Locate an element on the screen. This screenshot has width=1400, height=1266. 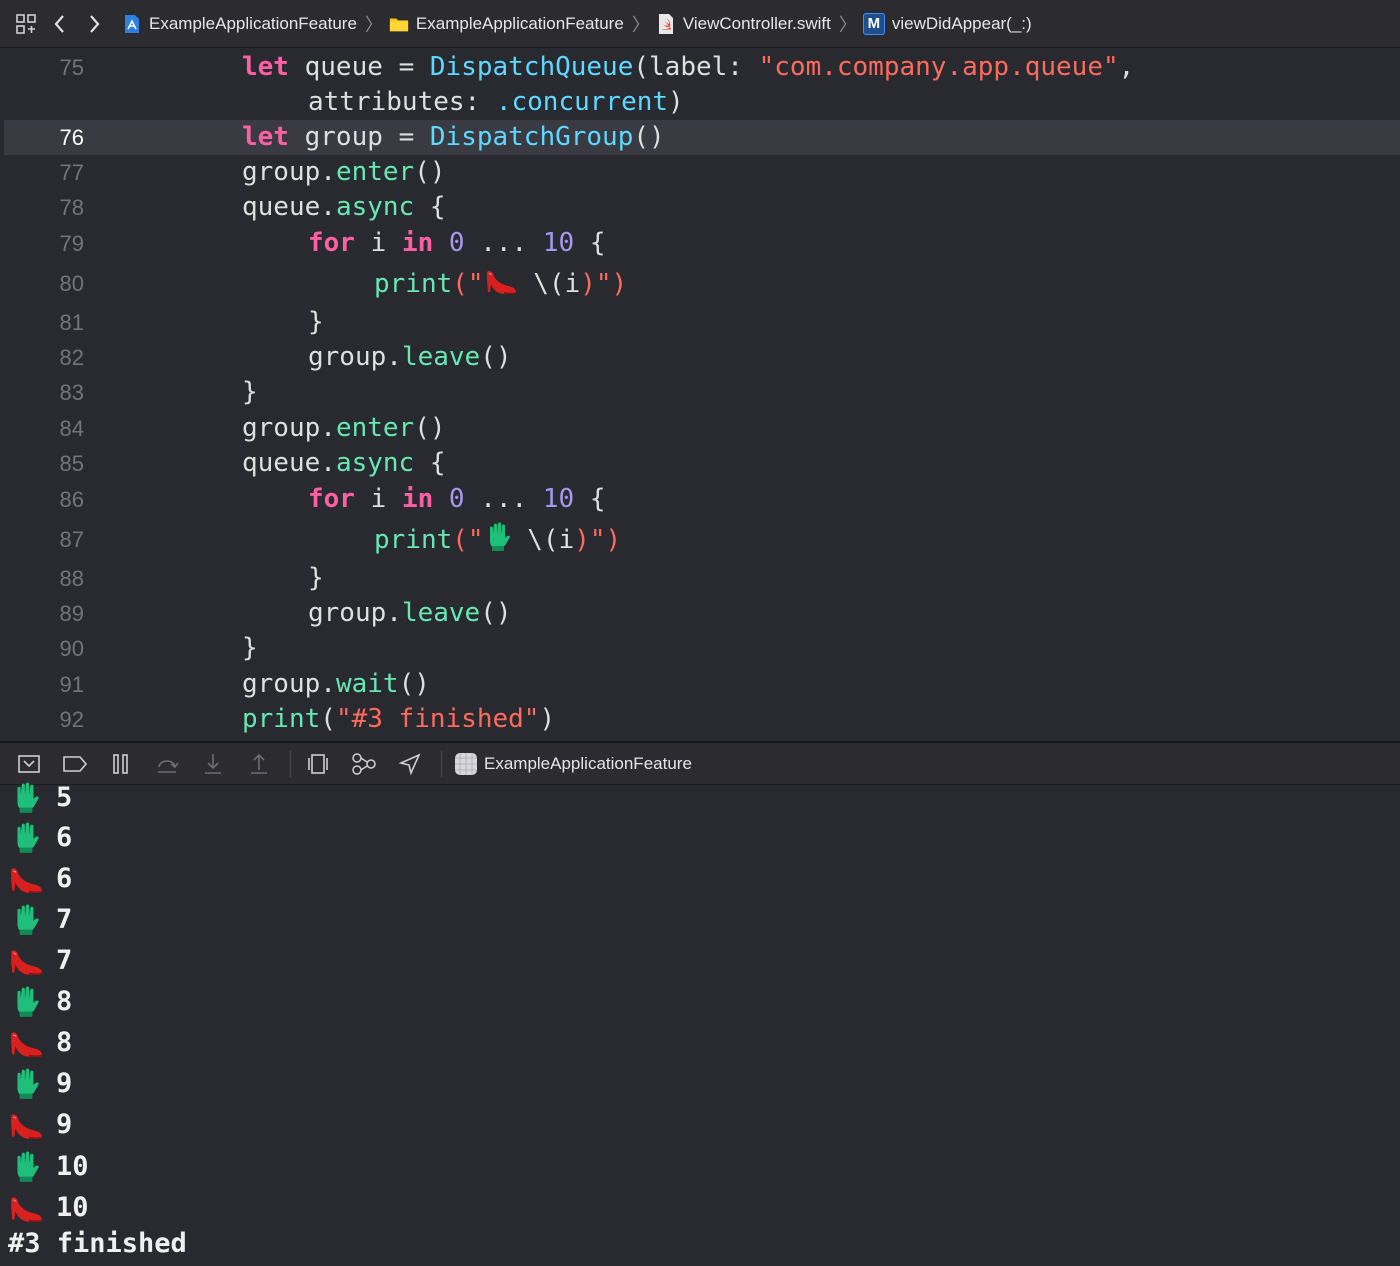
pause-icon is located at coordinates (121, 764).